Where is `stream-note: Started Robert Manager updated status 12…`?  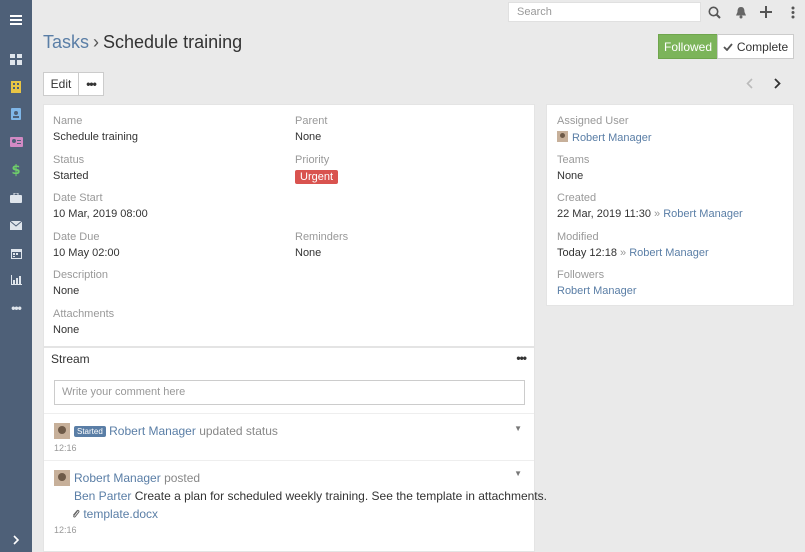
stream-note: Started Robert Manager updated status 12… is located at coordinates (289, 437).